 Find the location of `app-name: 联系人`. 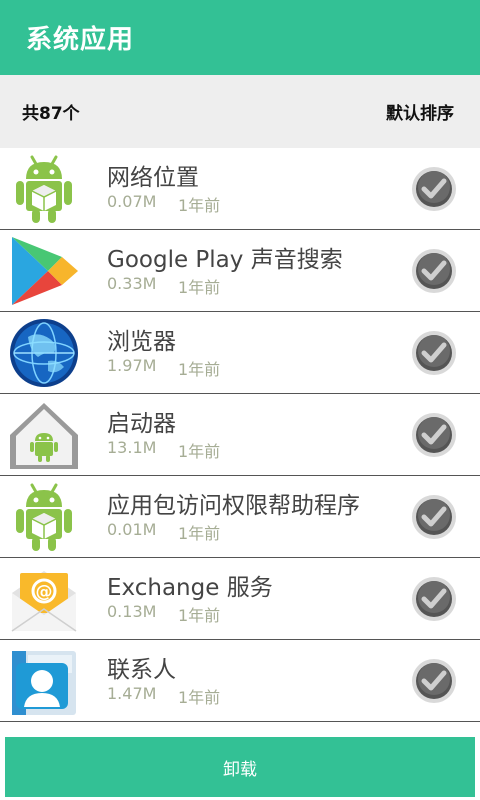

app-name: 联系人 is located at coordinates (141, 670).